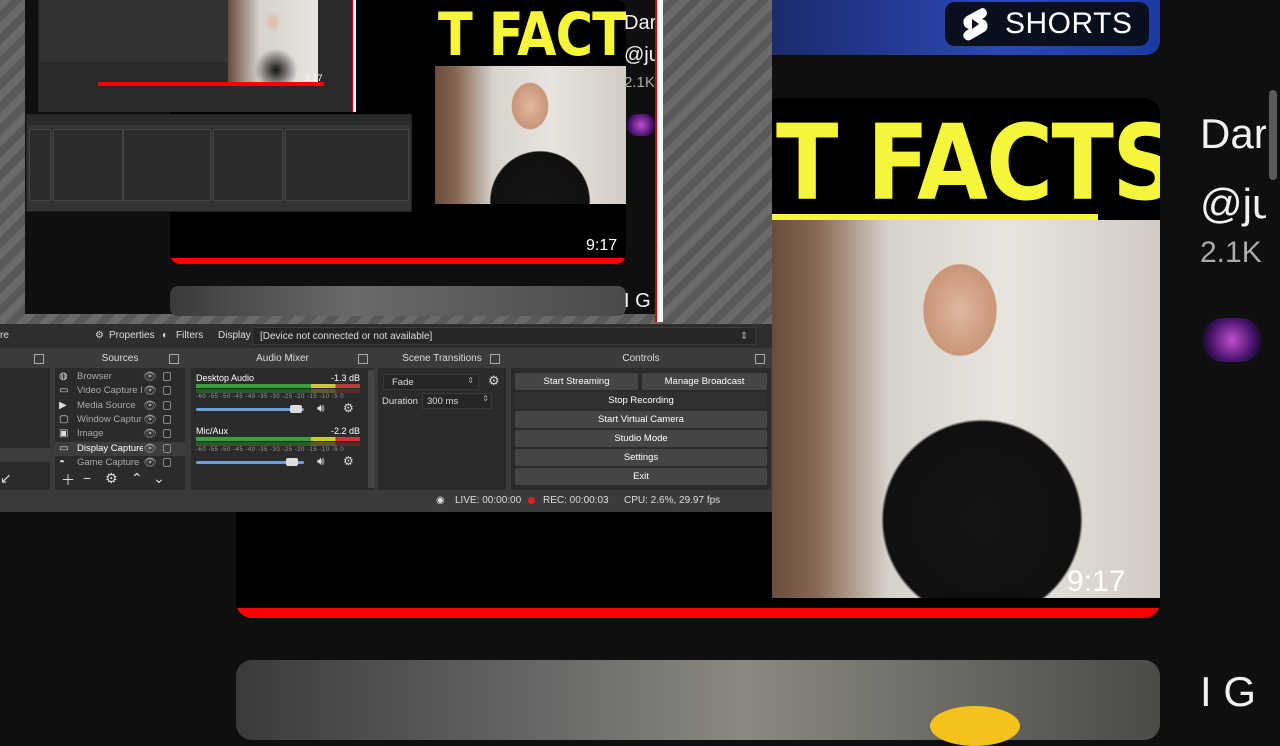  I want to click on mic-aux-meter, so click(278, 439).